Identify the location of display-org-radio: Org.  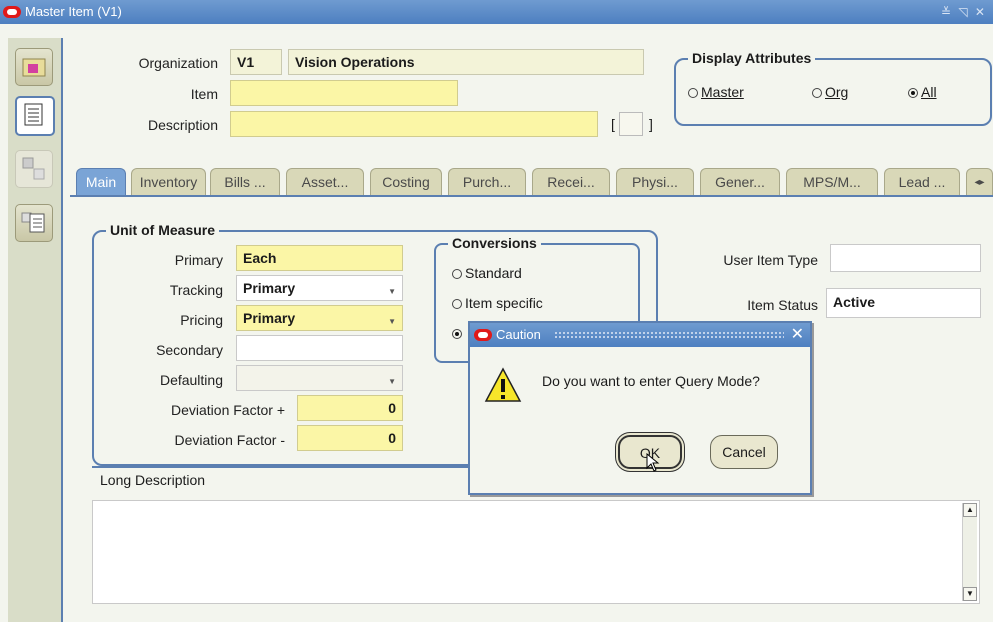
(830, 92).